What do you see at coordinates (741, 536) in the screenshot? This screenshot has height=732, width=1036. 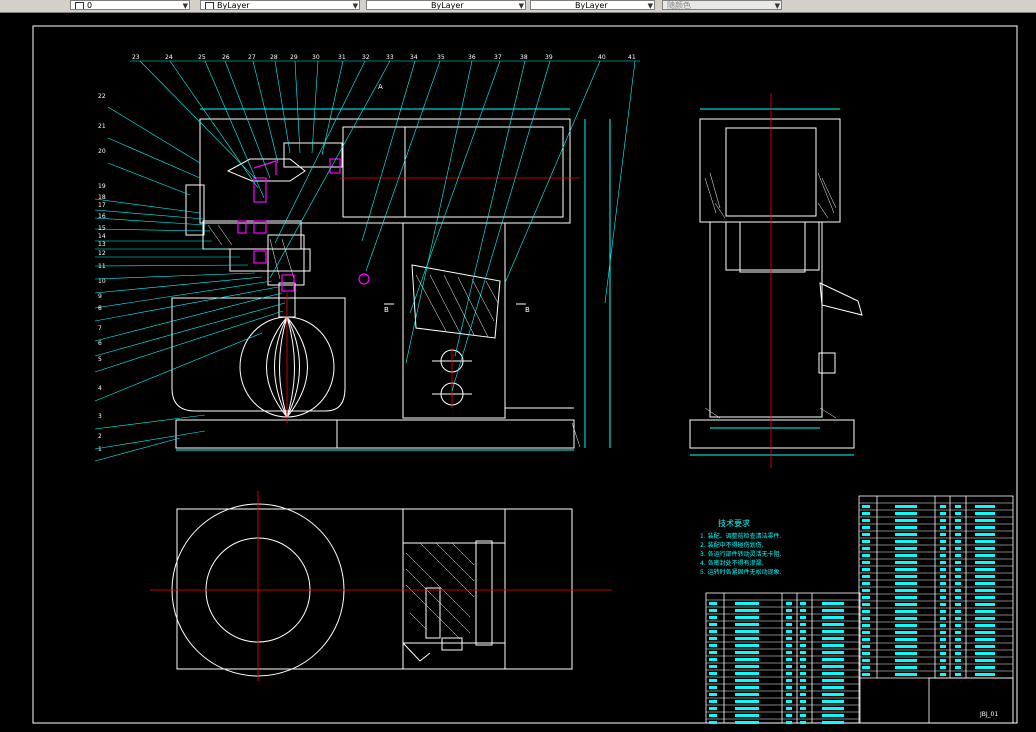 I see `tech-req-line: 1. 装配、调整前检查清洁零件.` at bounding box center [741, 536].